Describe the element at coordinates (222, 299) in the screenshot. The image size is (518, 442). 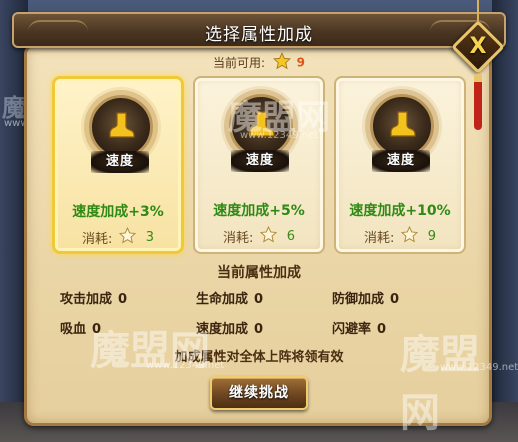
I see `stat-label: 生命加成` at that location.